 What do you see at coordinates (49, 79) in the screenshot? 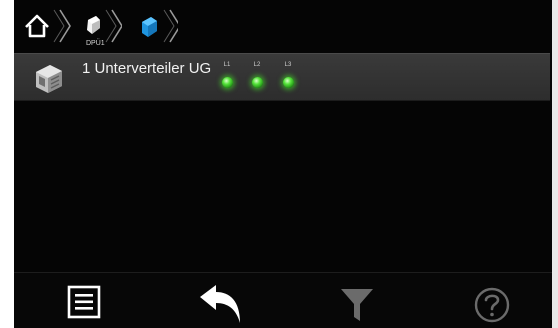
I see `distribution-box-icon` at bounding box center [49, 79].